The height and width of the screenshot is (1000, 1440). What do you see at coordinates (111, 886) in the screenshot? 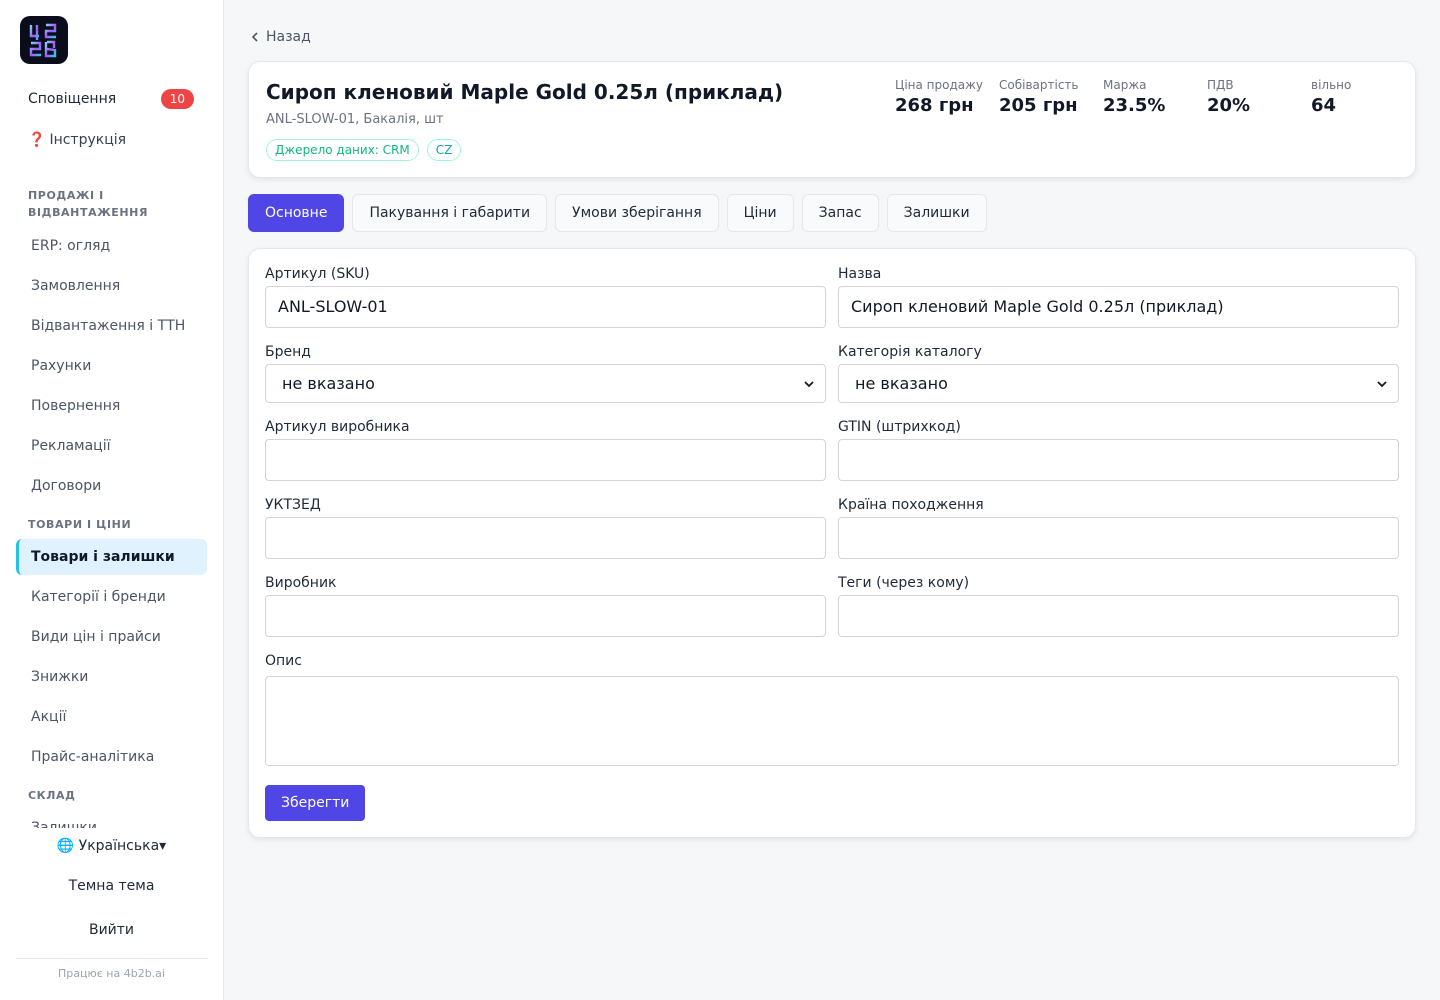
I see `theme-toggle-button: Темна тема` at bounding box center [111, 886].